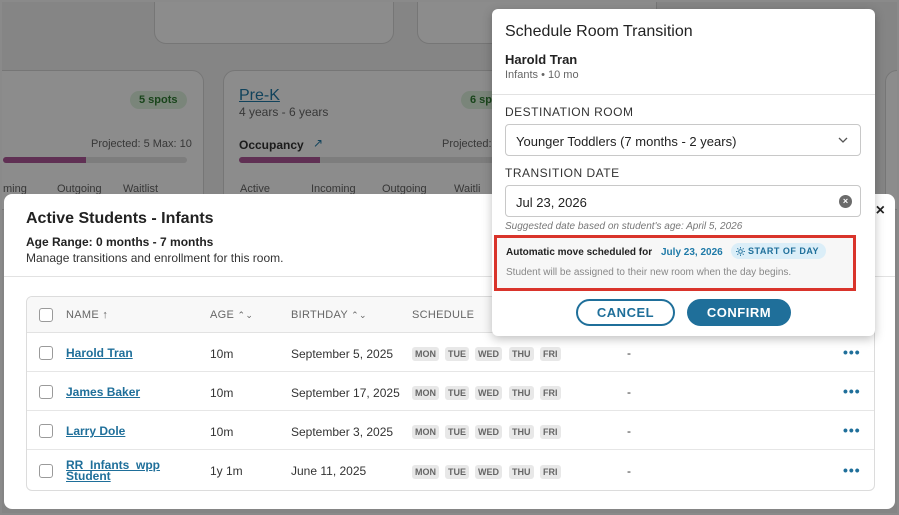  Describe the element at coordinates (231, 315) in the screenshot. I see `col-age-header: AGE ⌃⌄` at that location.